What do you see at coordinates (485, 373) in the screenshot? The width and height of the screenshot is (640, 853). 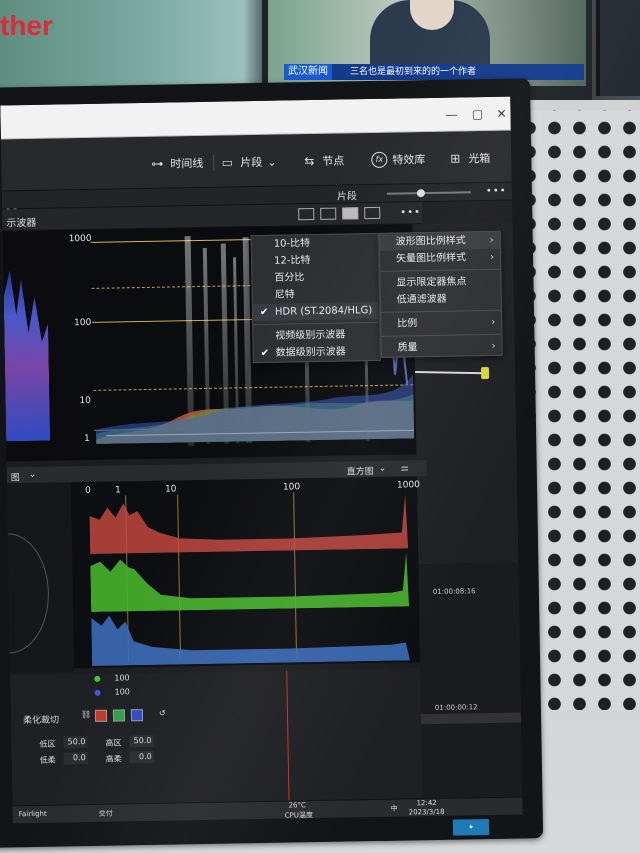 I see `curve-handle` at bounding box center [485, 373].